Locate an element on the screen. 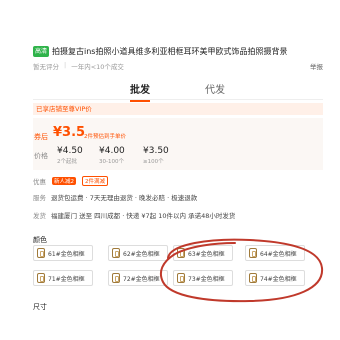  sku-option: 74#金色相框 is located at coordinates (275, 278).